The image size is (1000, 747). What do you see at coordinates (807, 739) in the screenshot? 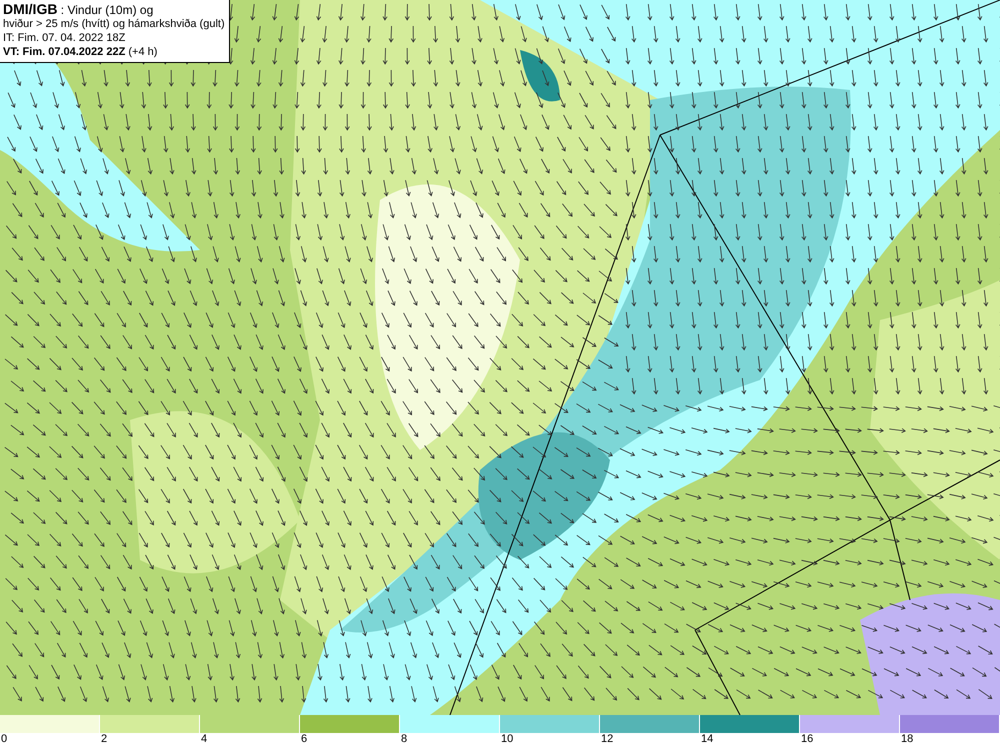
I see `legend-tick-label: 16` at bounding box center [807, 739].